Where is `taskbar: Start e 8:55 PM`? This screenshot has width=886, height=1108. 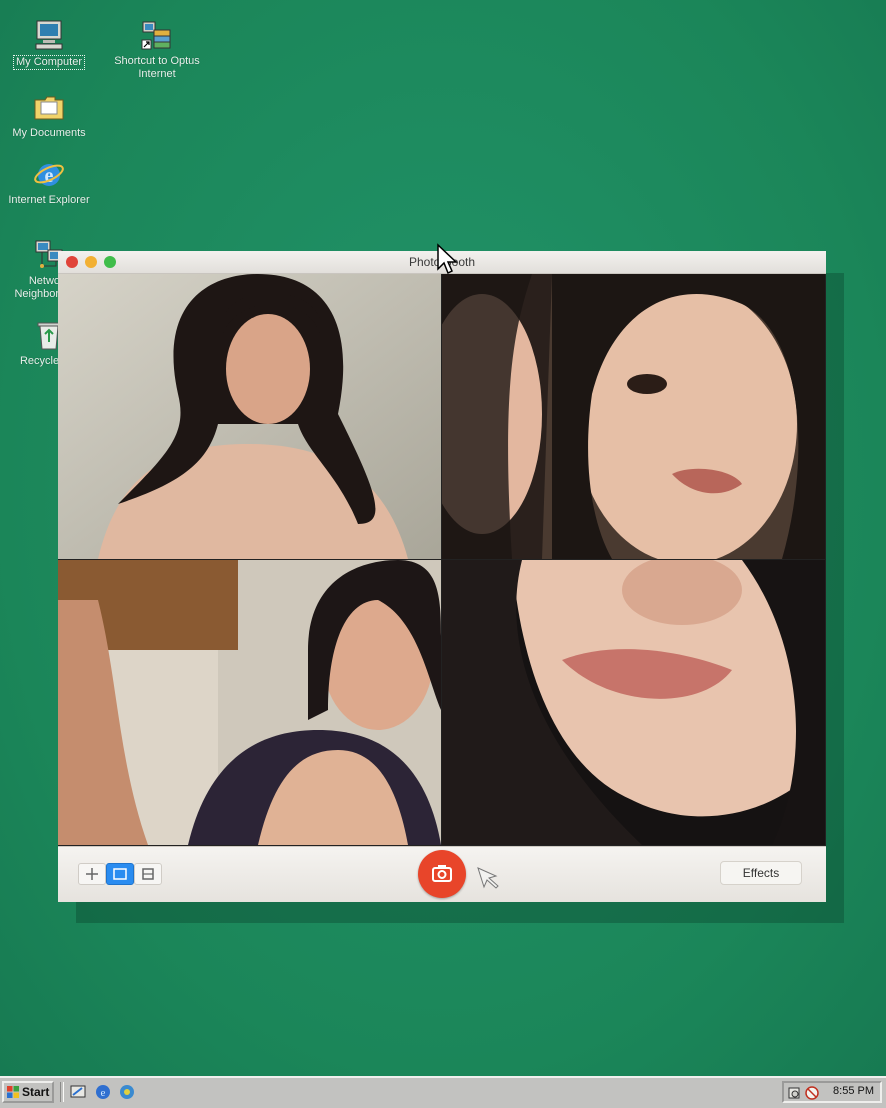 taskbar: Start e 8:55 PM is located at coordinates (443, 1092).